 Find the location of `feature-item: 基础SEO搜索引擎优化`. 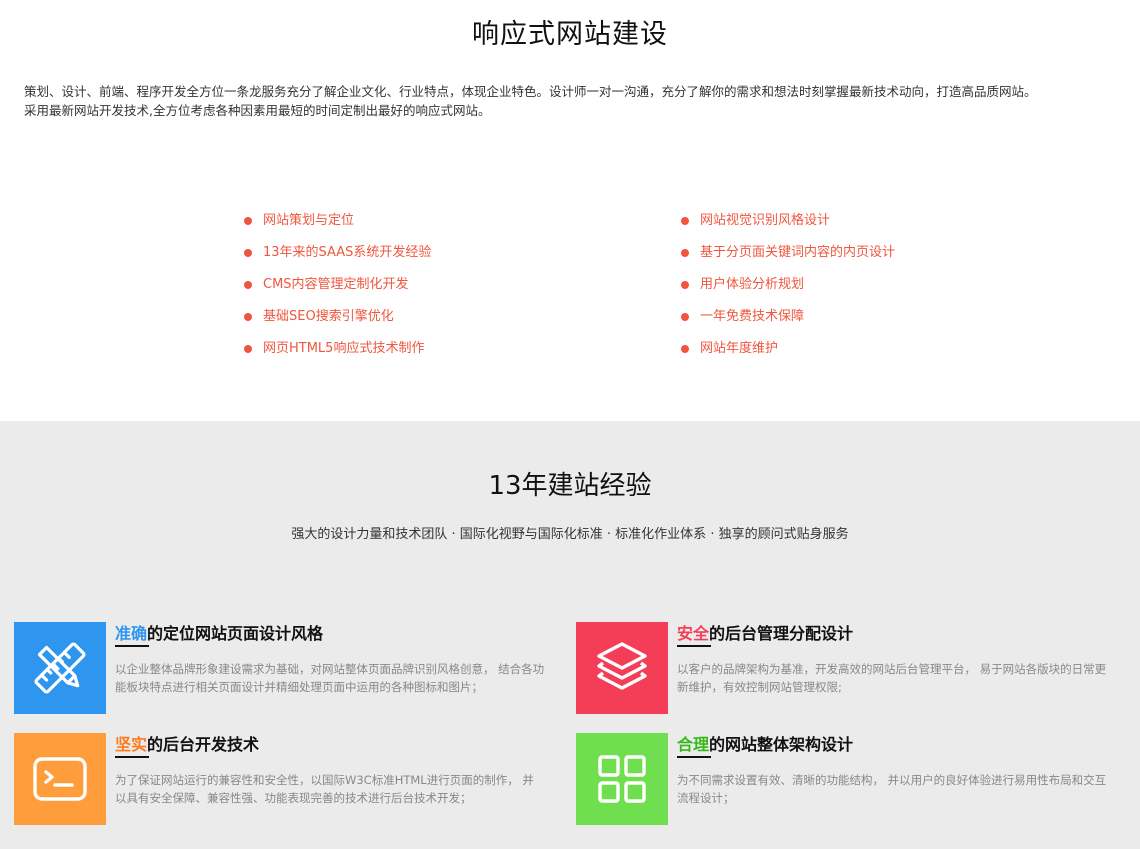

feature-item: 基础SEO搜索引擎优化 is located at coordinates (337, 323).